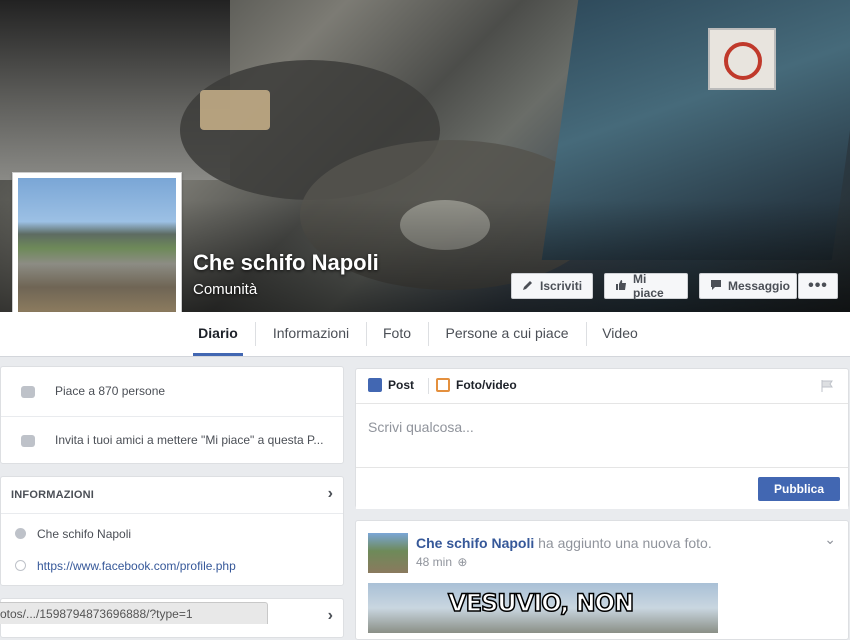 The height and width of the screenshot is (640, 850). Describe the element at coordinates (541, 603) in the screenshot. I see `post-image-caption: VESUVIO, NON` at that location.